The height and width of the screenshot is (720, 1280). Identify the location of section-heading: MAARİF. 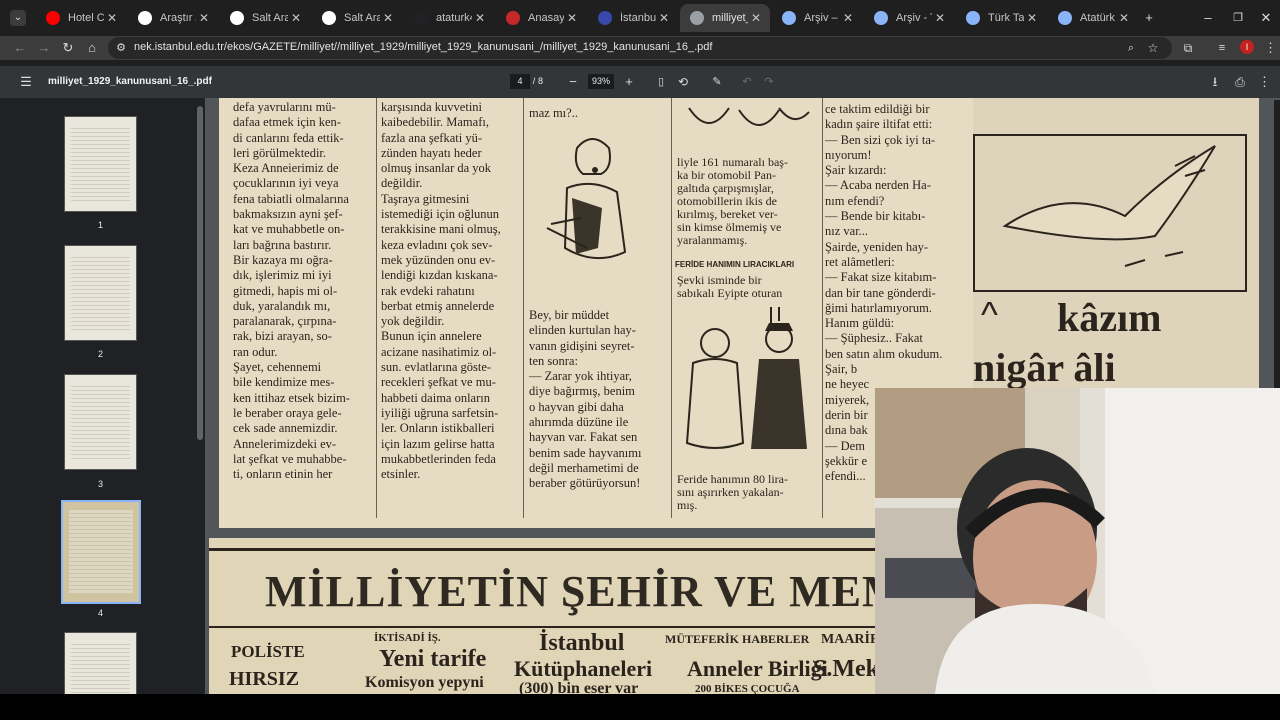
(850, 639).